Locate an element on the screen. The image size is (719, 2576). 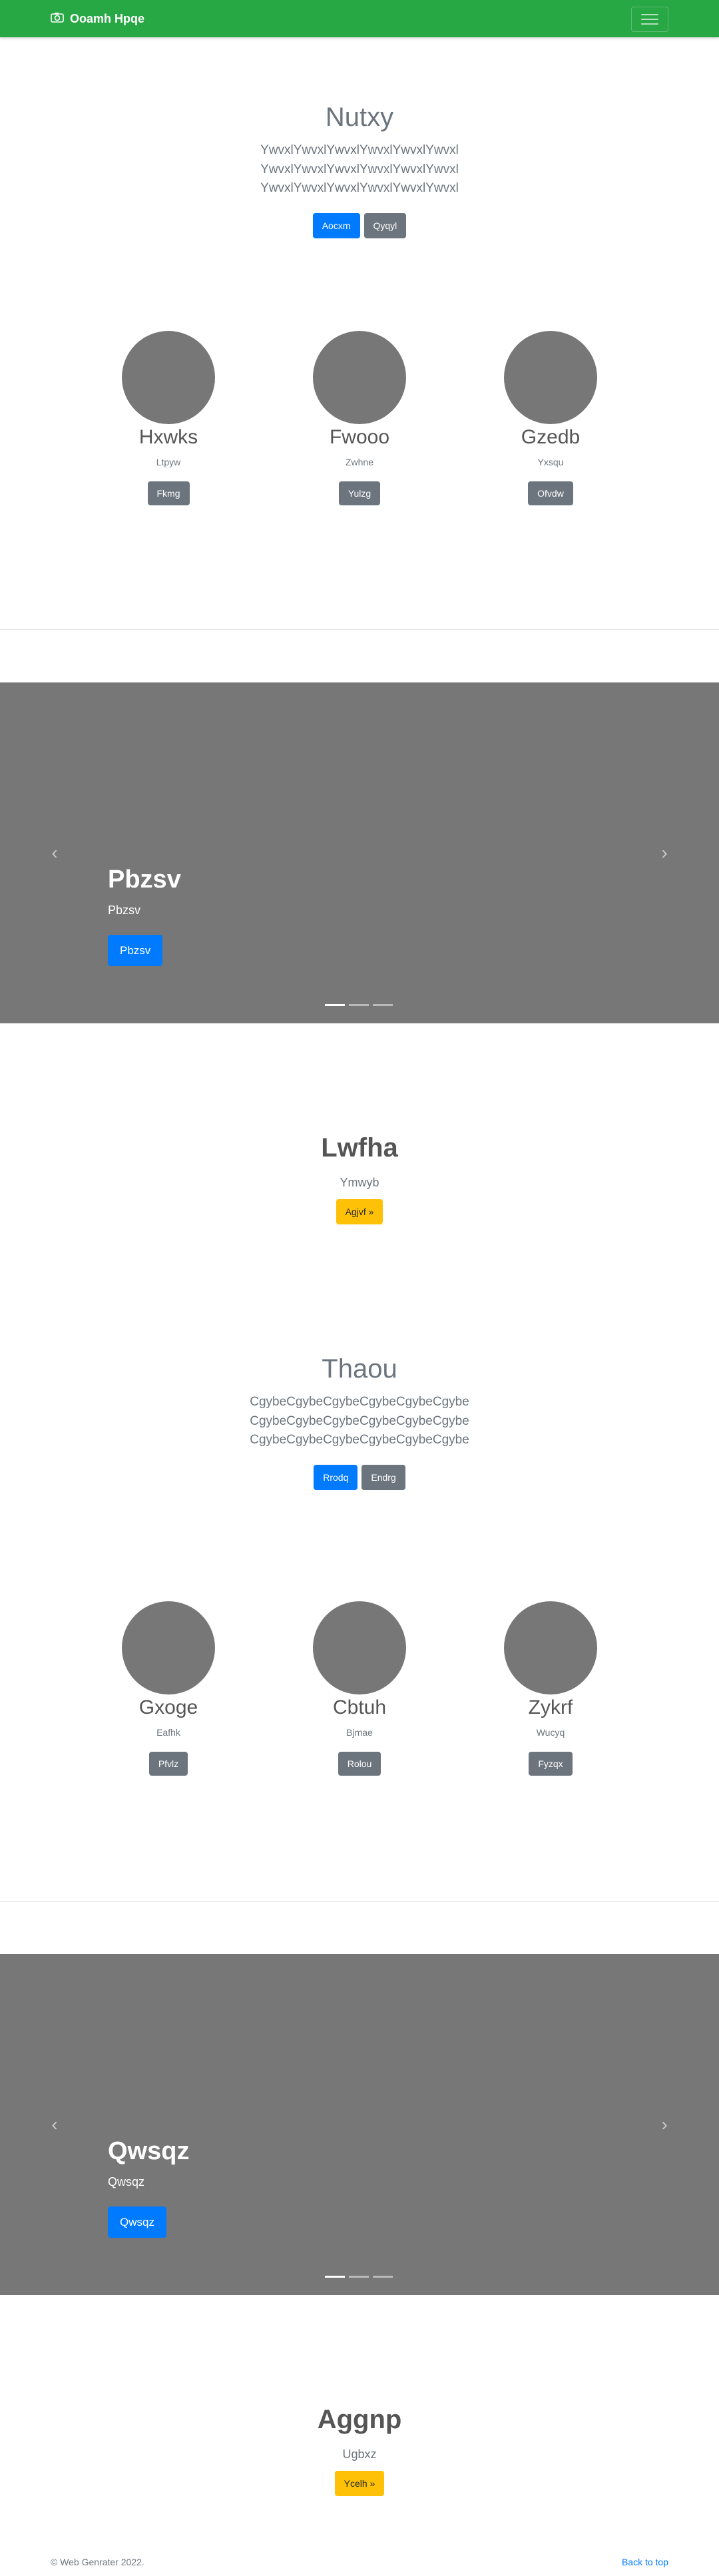
carousel-title: Pbzsv is located at coordinates (145, 880).